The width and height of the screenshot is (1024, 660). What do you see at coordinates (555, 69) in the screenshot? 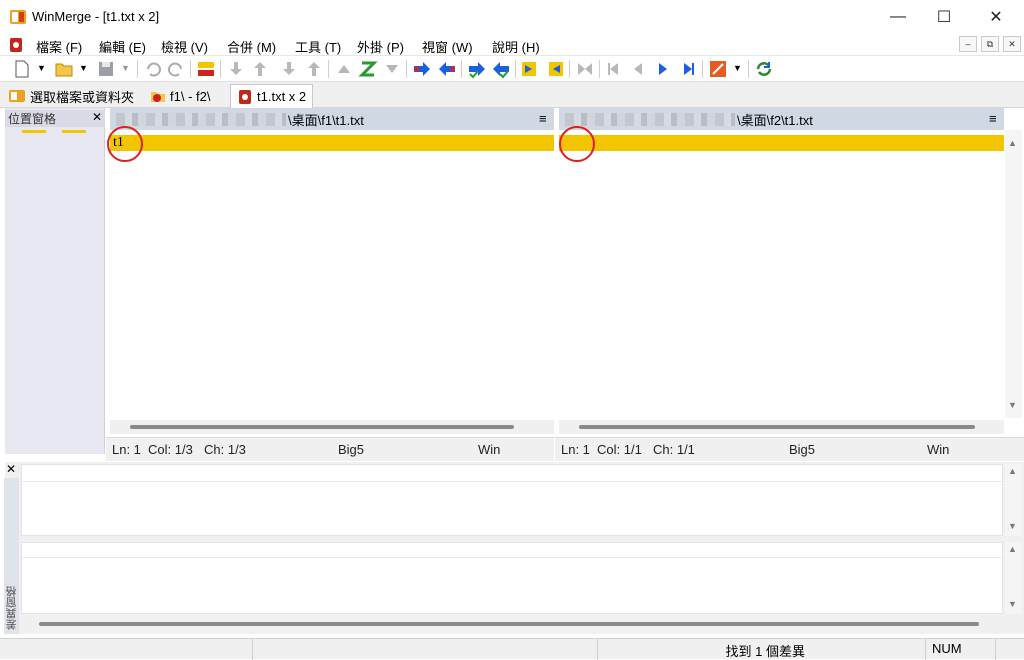
I see `copy-all-left-icon` at bounding box center [555, 69].